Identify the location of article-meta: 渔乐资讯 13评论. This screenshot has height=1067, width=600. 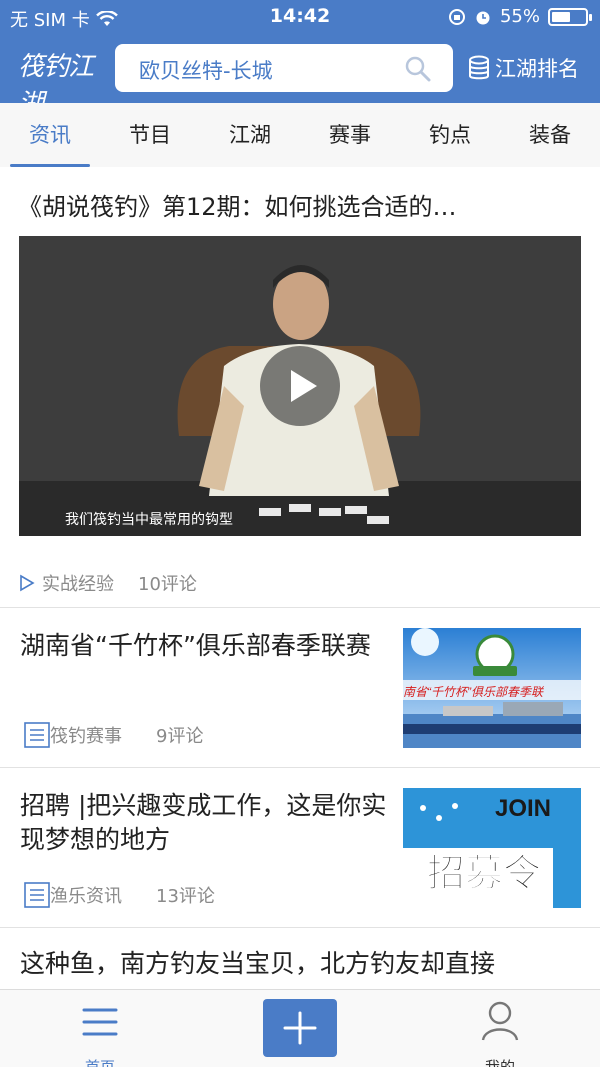
(119, 895).